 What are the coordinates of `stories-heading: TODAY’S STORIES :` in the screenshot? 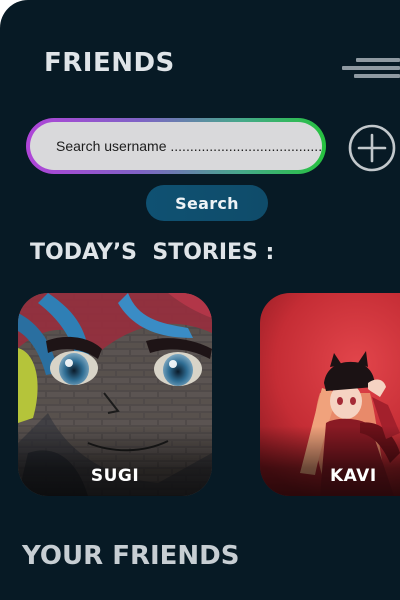 It's located at (152, 252).